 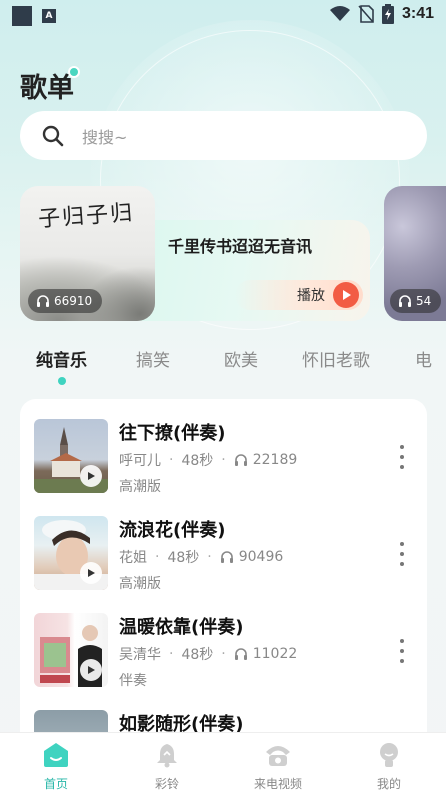 I want to click on nav-call-video: 来电视频, so click(x=278, y=766).